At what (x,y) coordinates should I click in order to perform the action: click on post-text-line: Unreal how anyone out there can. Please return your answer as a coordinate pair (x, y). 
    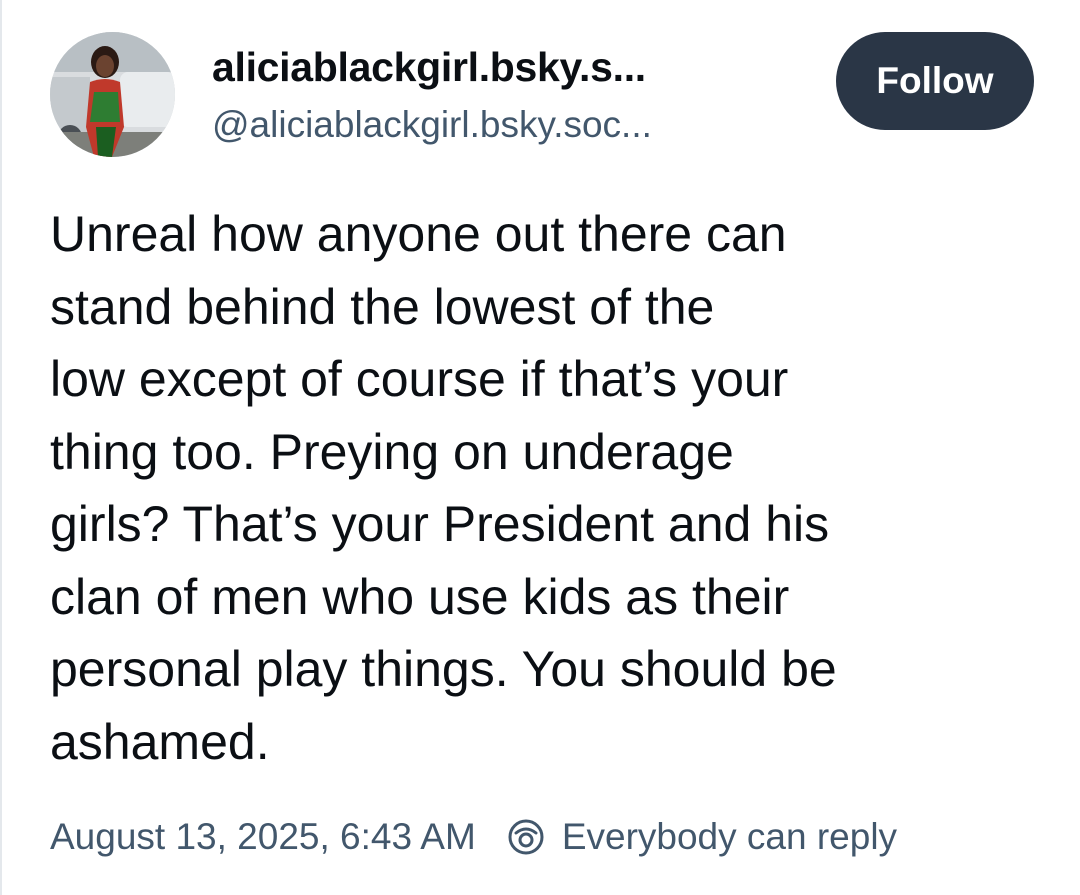
    Looking at the image, I should click on (418, 234).